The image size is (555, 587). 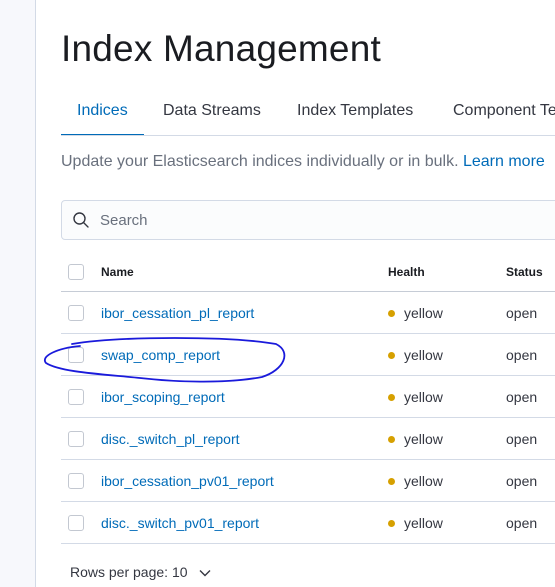 I want to click on select-all-checkbox, so click(x=76, y=272).